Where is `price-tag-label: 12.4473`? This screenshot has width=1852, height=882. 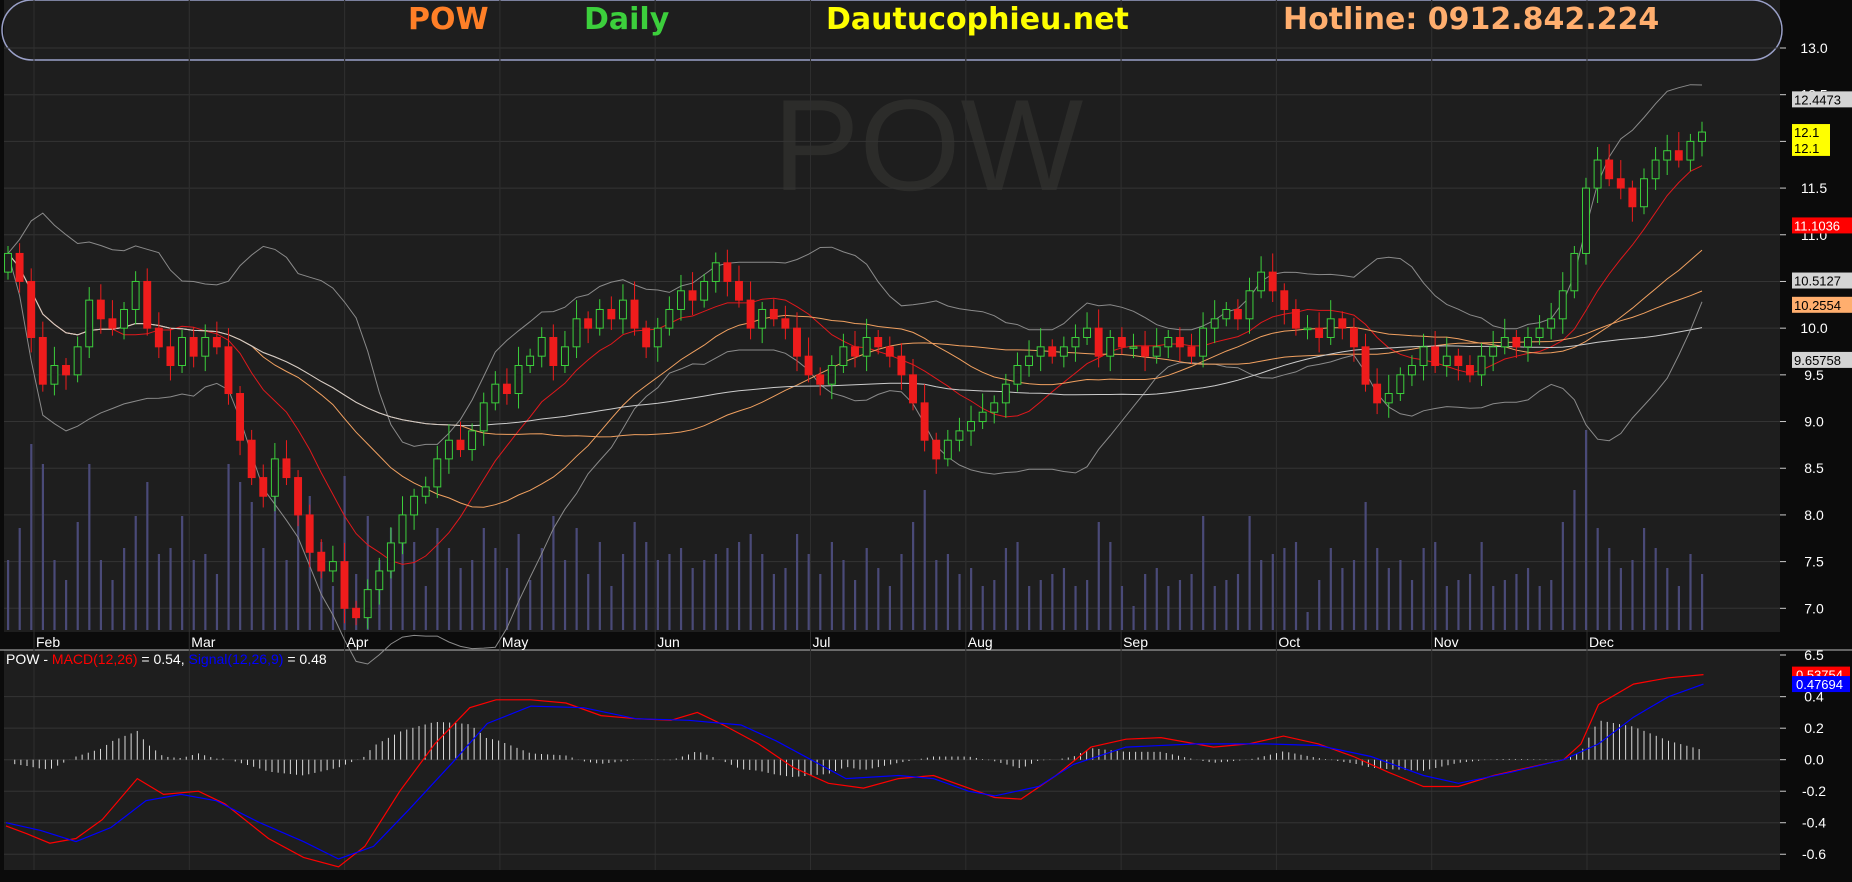
price-tag-label: 12.4473 is located at coordinates (1817, 99).